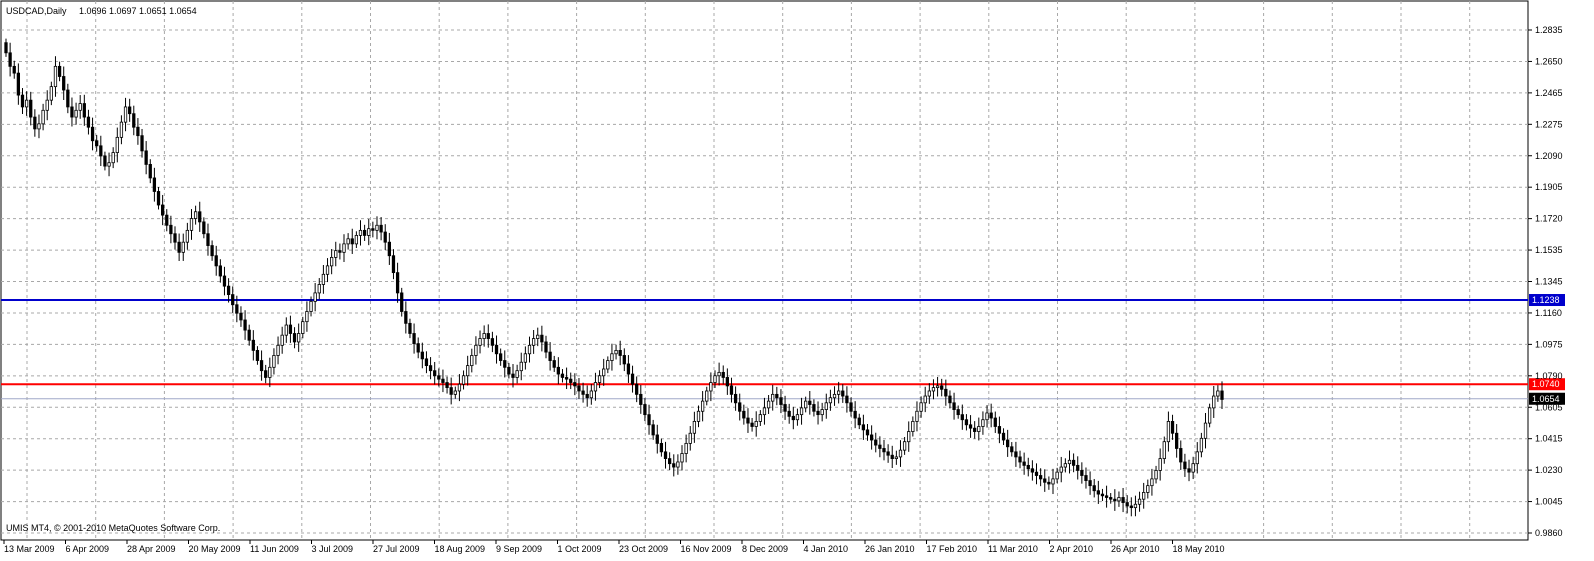 This screenshot has height=561, width=1594. Describe the element at coordinates (1549, 344) in the screenshot. I see `y-tick-label: 1.0975` at that location.